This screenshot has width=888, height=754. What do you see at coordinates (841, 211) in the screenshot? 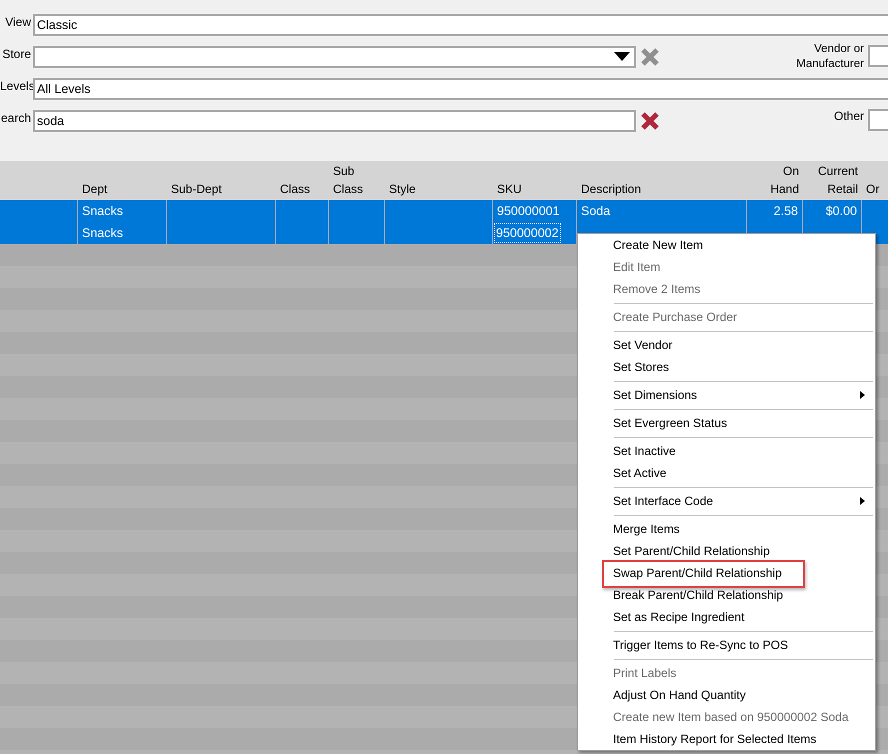
I see `table-cell-text: $0.00` at bounding box center [841, 211].